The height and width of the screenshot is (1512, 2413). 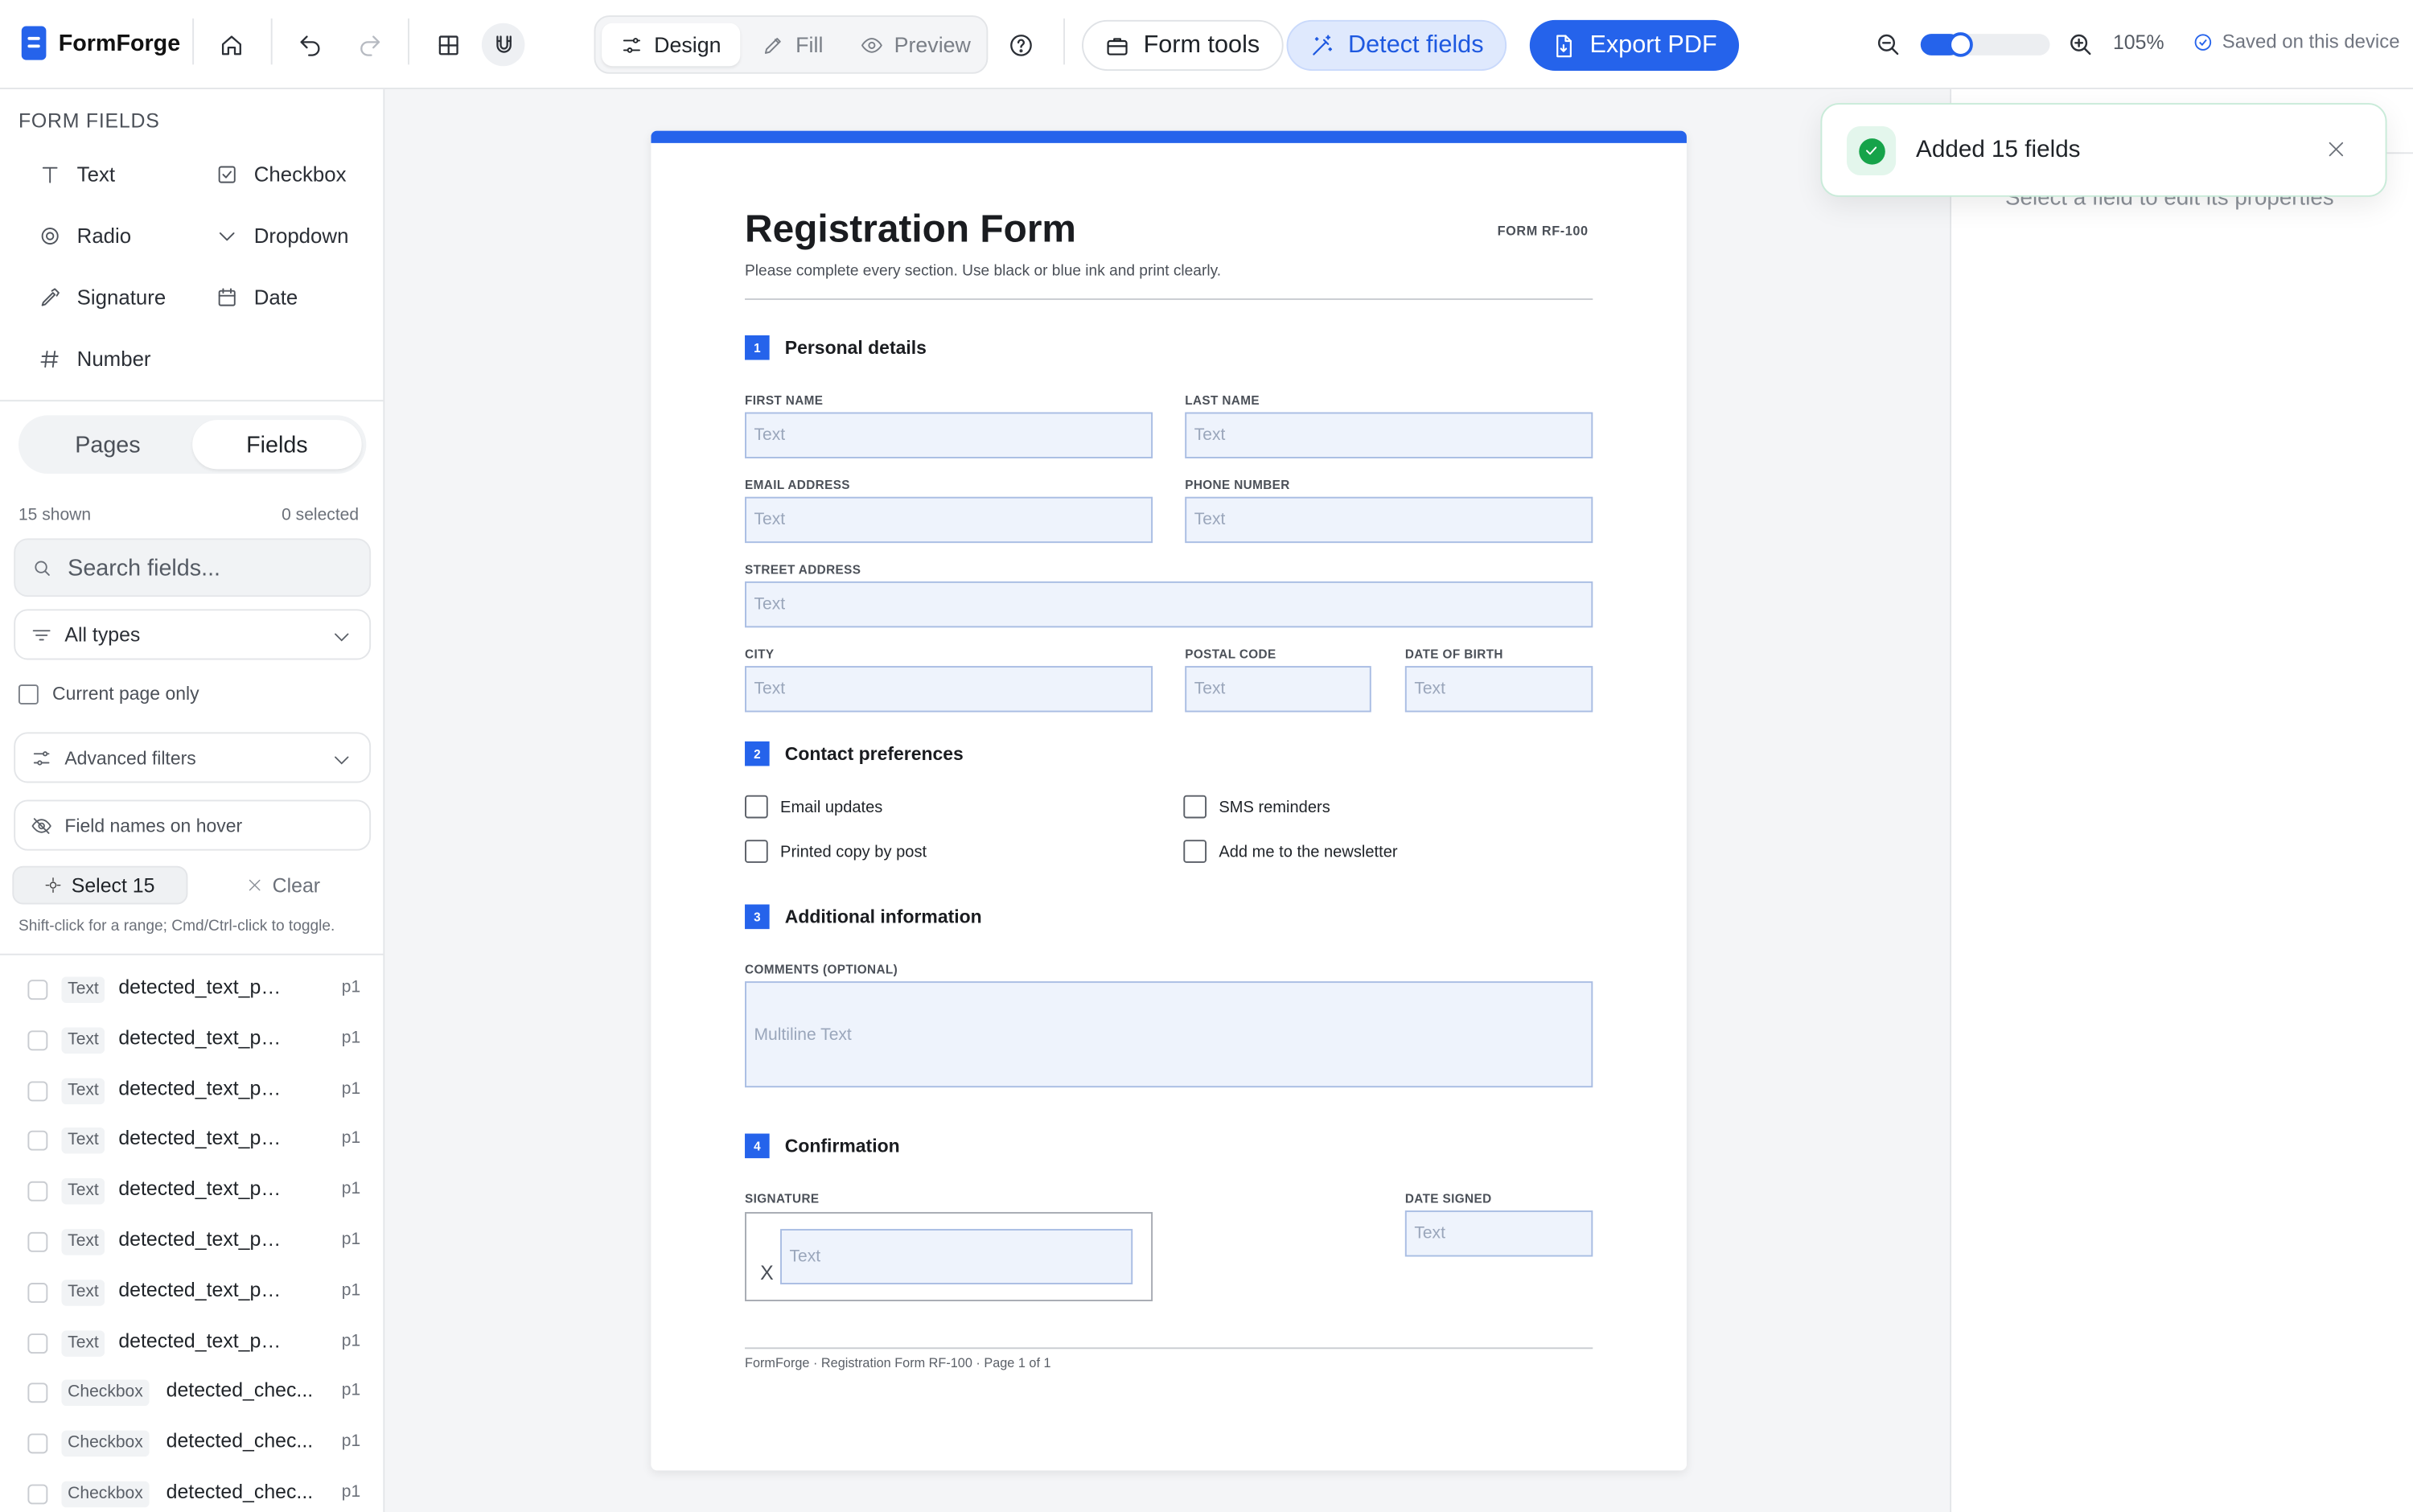 I want to click on save-status-text: Saved on this device, so click(x=2311, y=42).